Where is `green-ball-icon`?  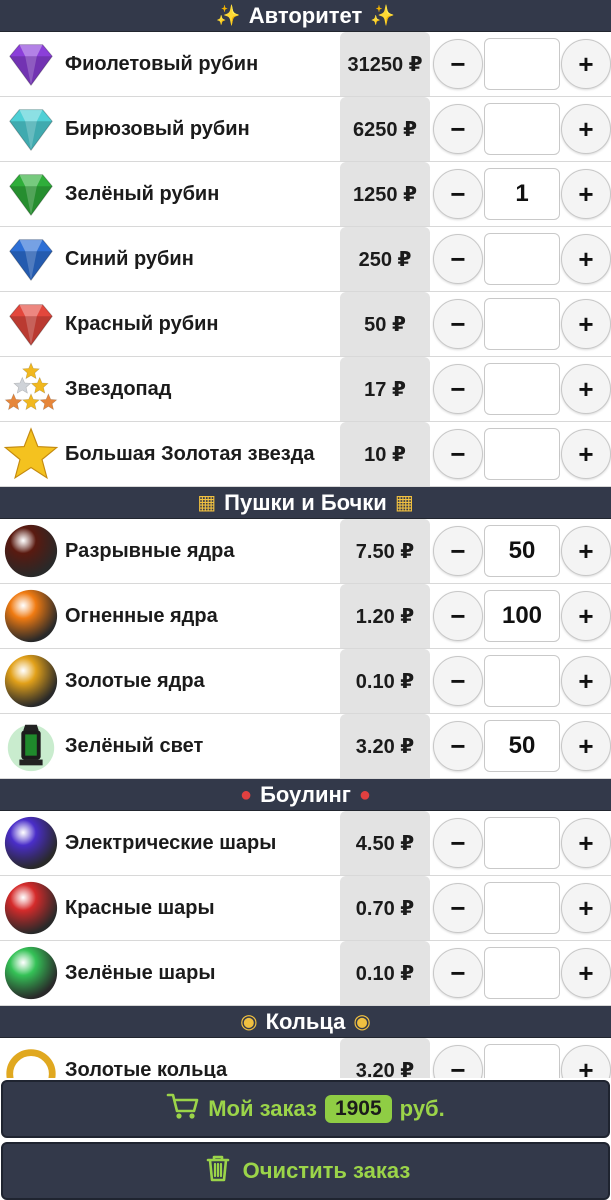
green-ball-icon is located at coordinates (31, 973).